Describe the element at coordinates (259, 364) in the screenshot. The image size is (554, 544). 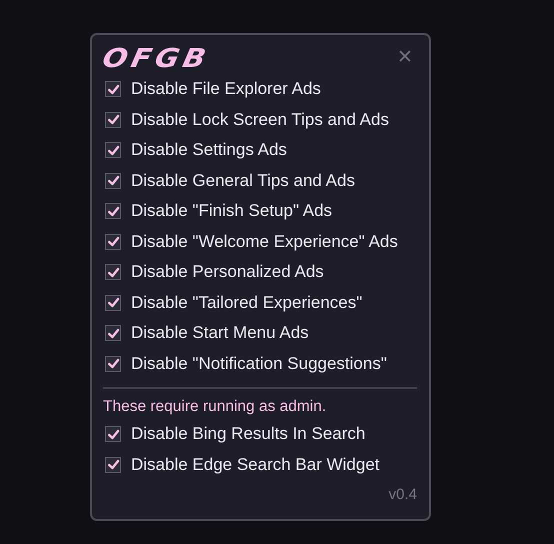
I see `option-label: Disable "Notification Suggestions"` at that location.